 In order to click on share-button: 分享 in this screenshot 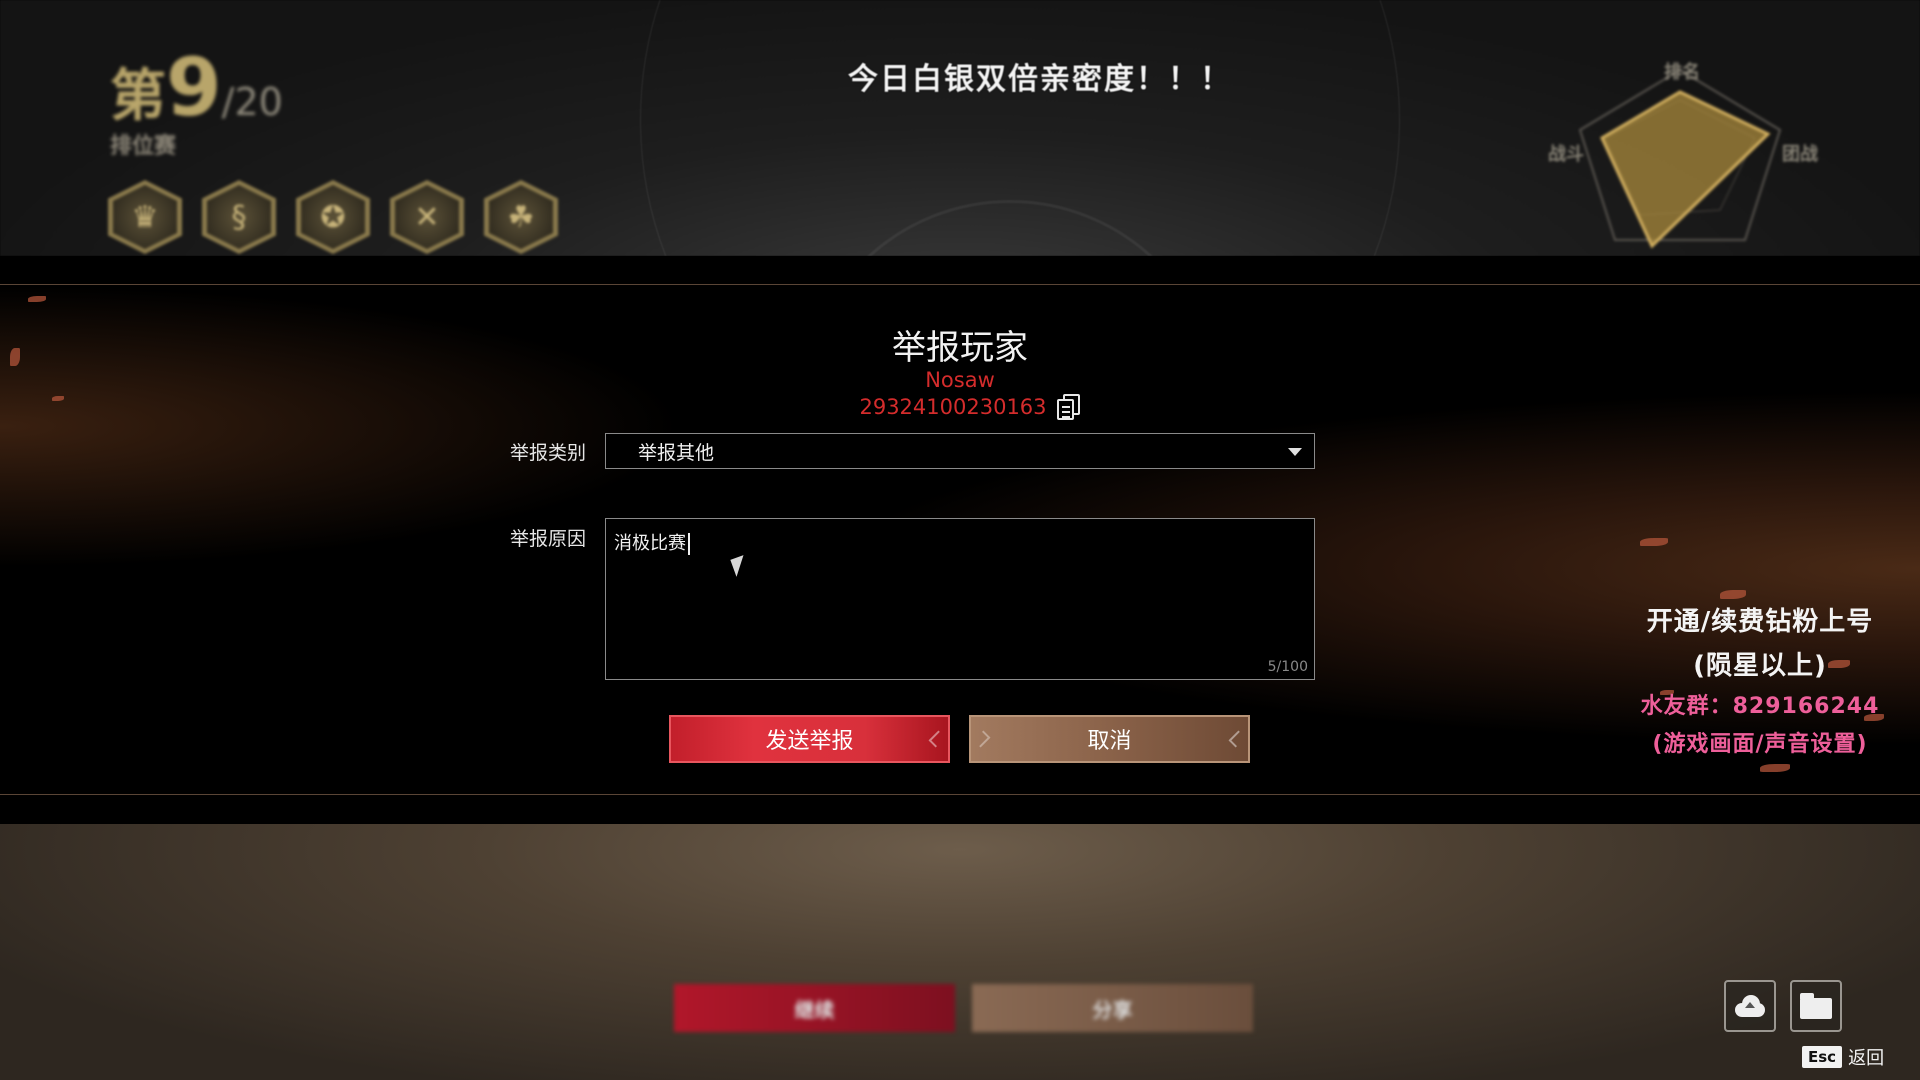, I will do `click(1112, 1008)`.